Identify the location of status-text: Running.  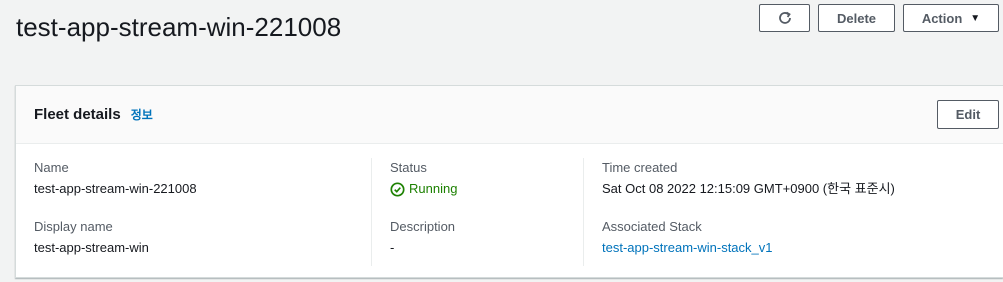
(433, 188).